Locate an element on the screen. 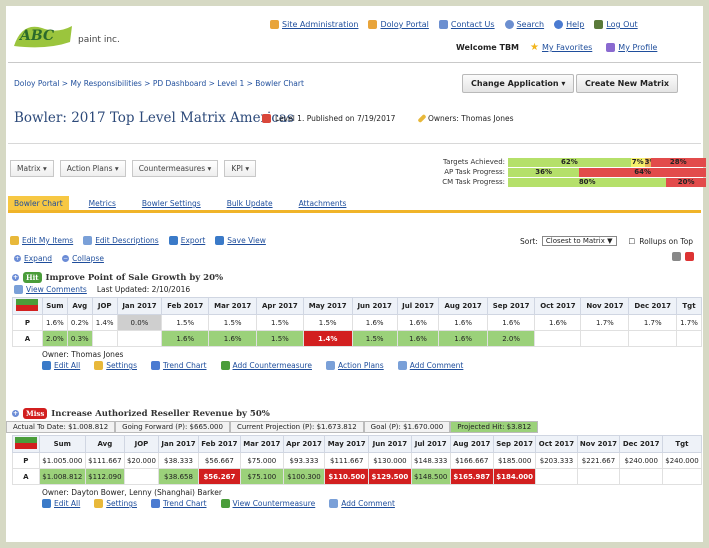  sort-select: Closest to Matrix ▼ is located at coordinates (579, 241).